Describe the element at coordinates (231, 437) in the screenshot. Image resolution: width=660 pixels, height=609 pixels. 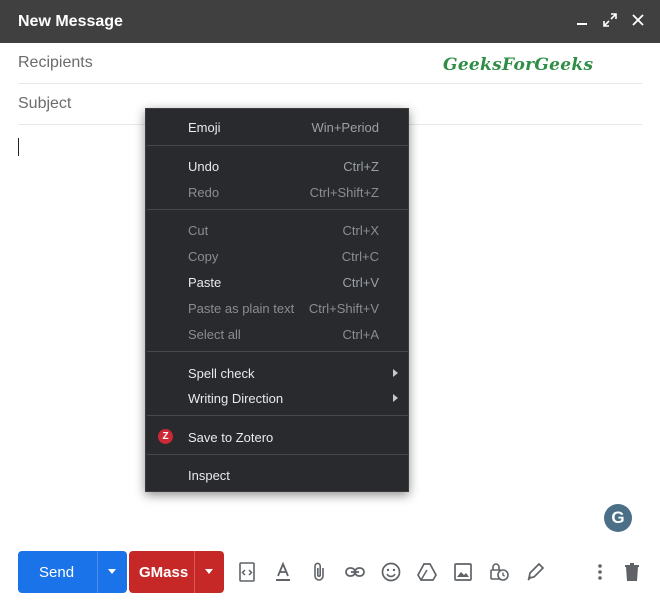
I see `menu-label: Save to Zotero` at that location.